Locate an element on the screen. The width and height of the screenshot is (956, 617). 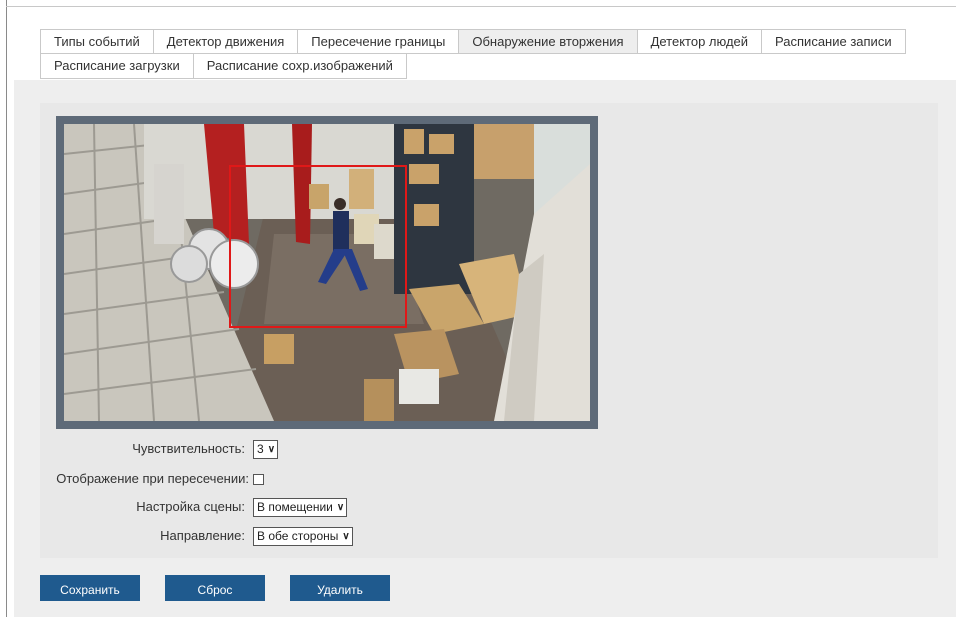
tab-event-types: Типы событий is located at coordinates (97, 41).